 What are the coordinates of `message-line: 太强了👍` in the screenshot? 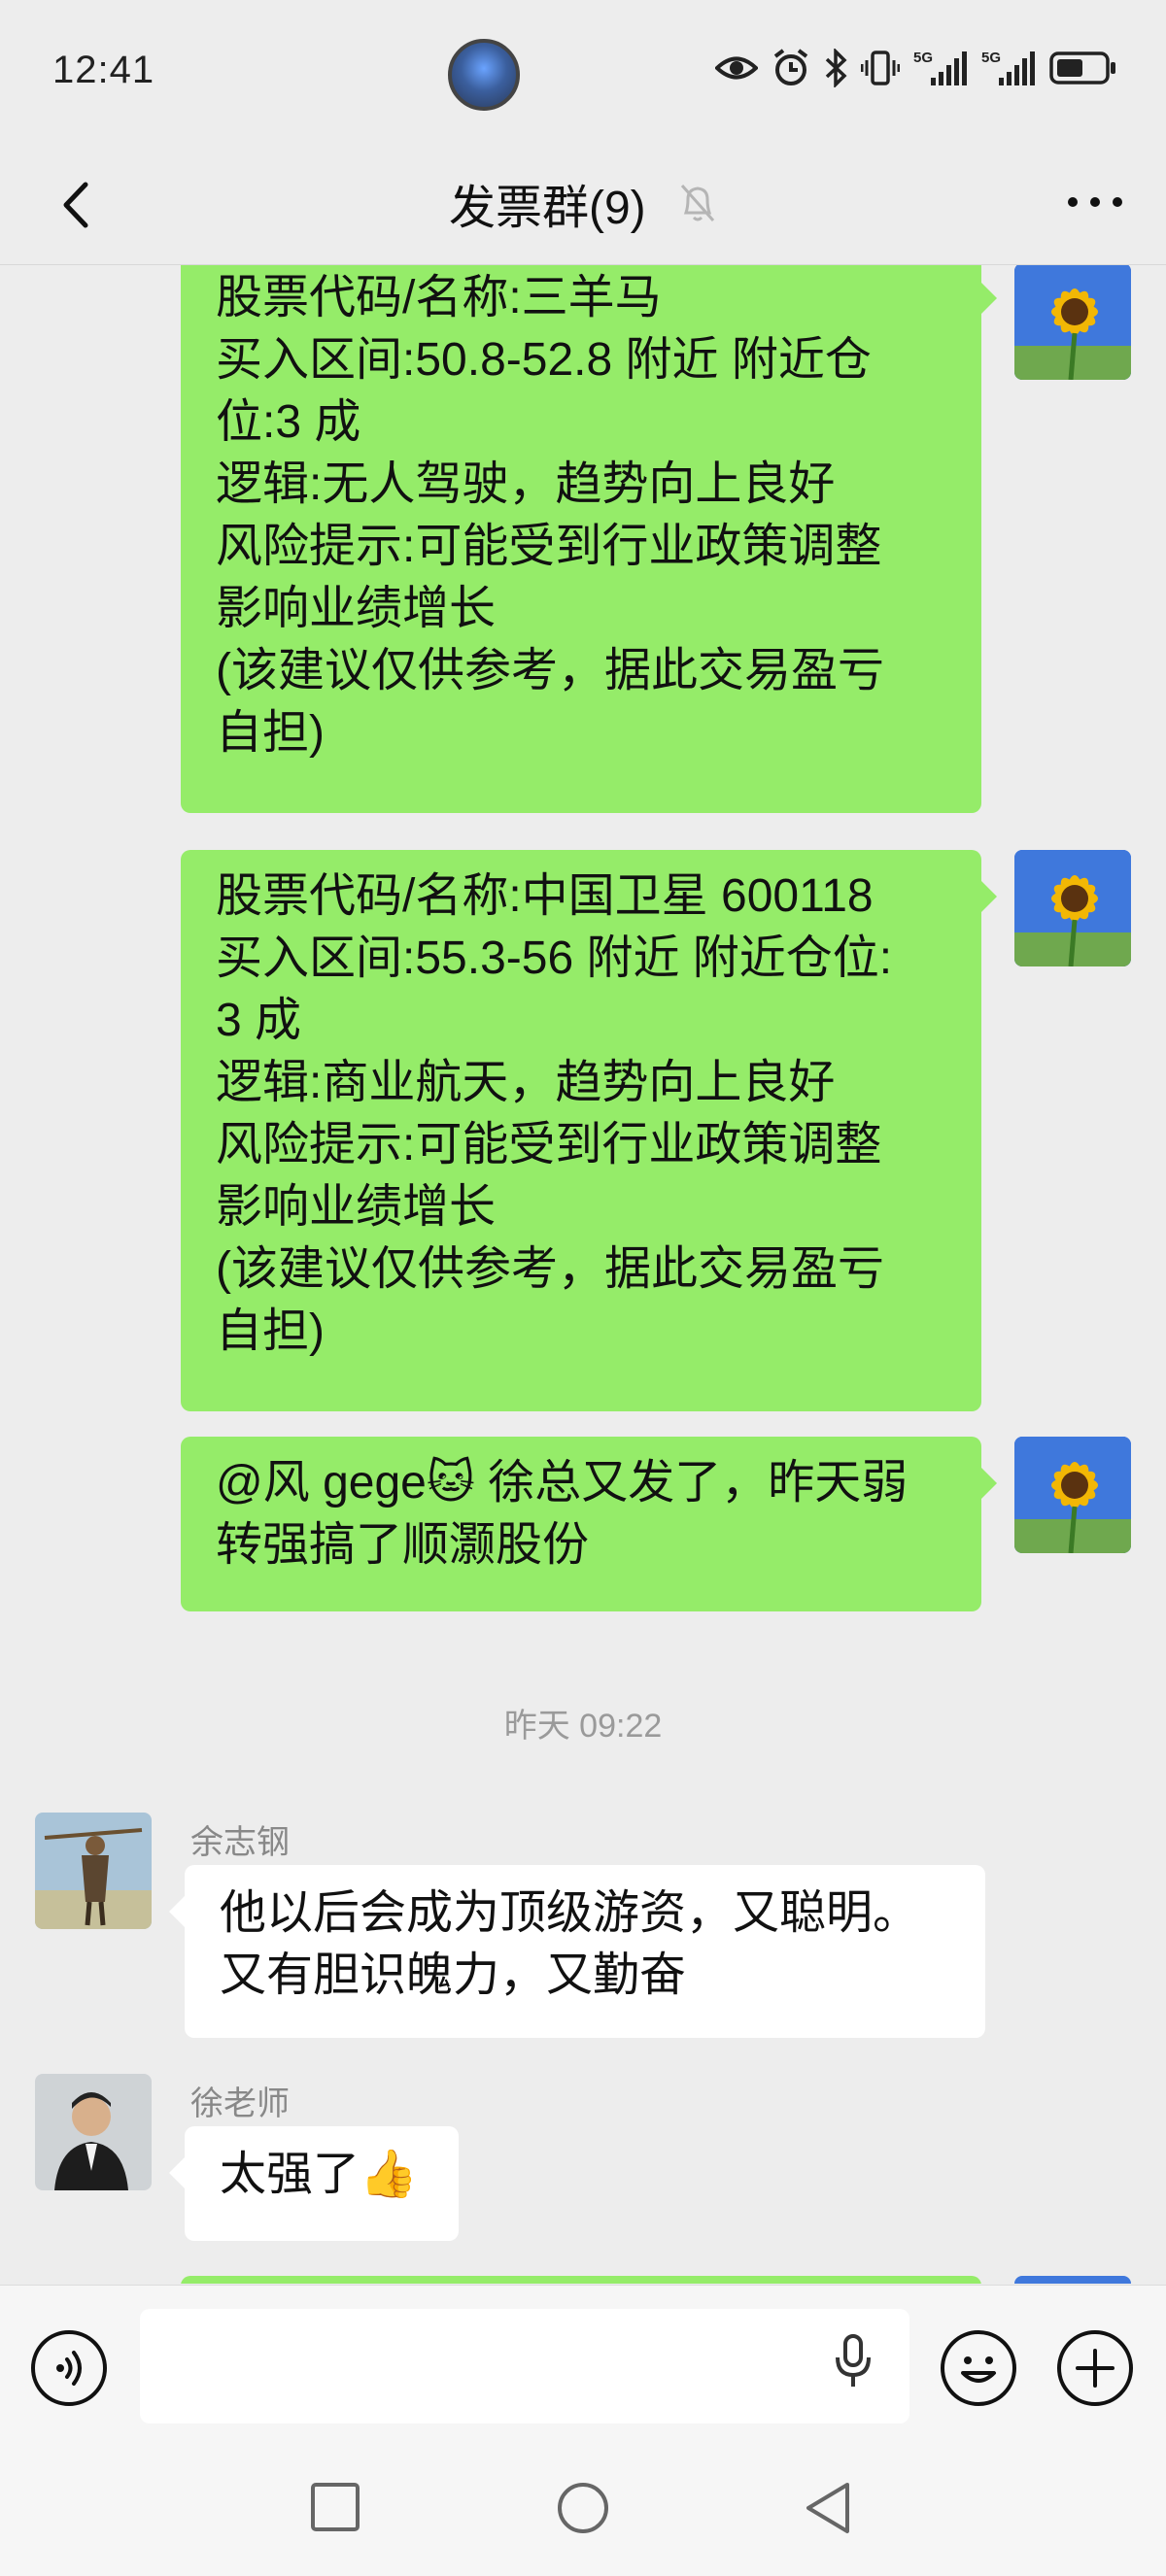 It's located at (328, 2175).